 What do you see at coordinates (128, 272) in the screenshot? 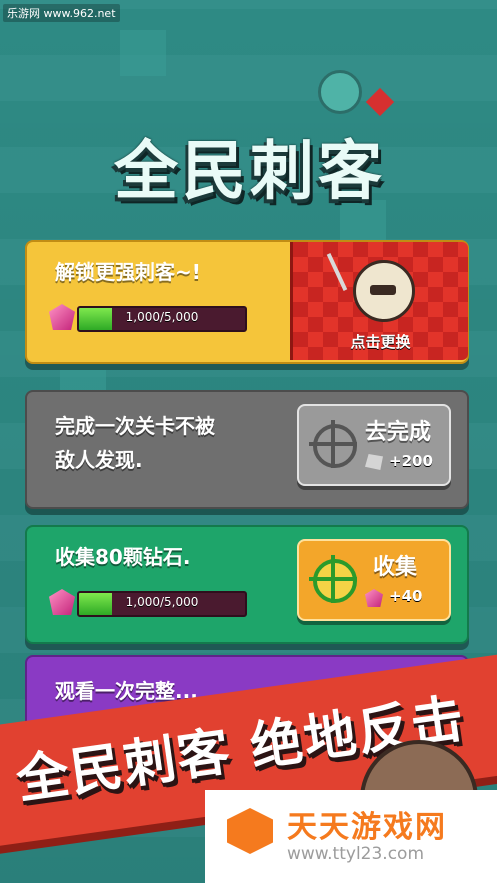
I see `task-text: 解锁更强刺客~!` at bounding box center [128, 272].